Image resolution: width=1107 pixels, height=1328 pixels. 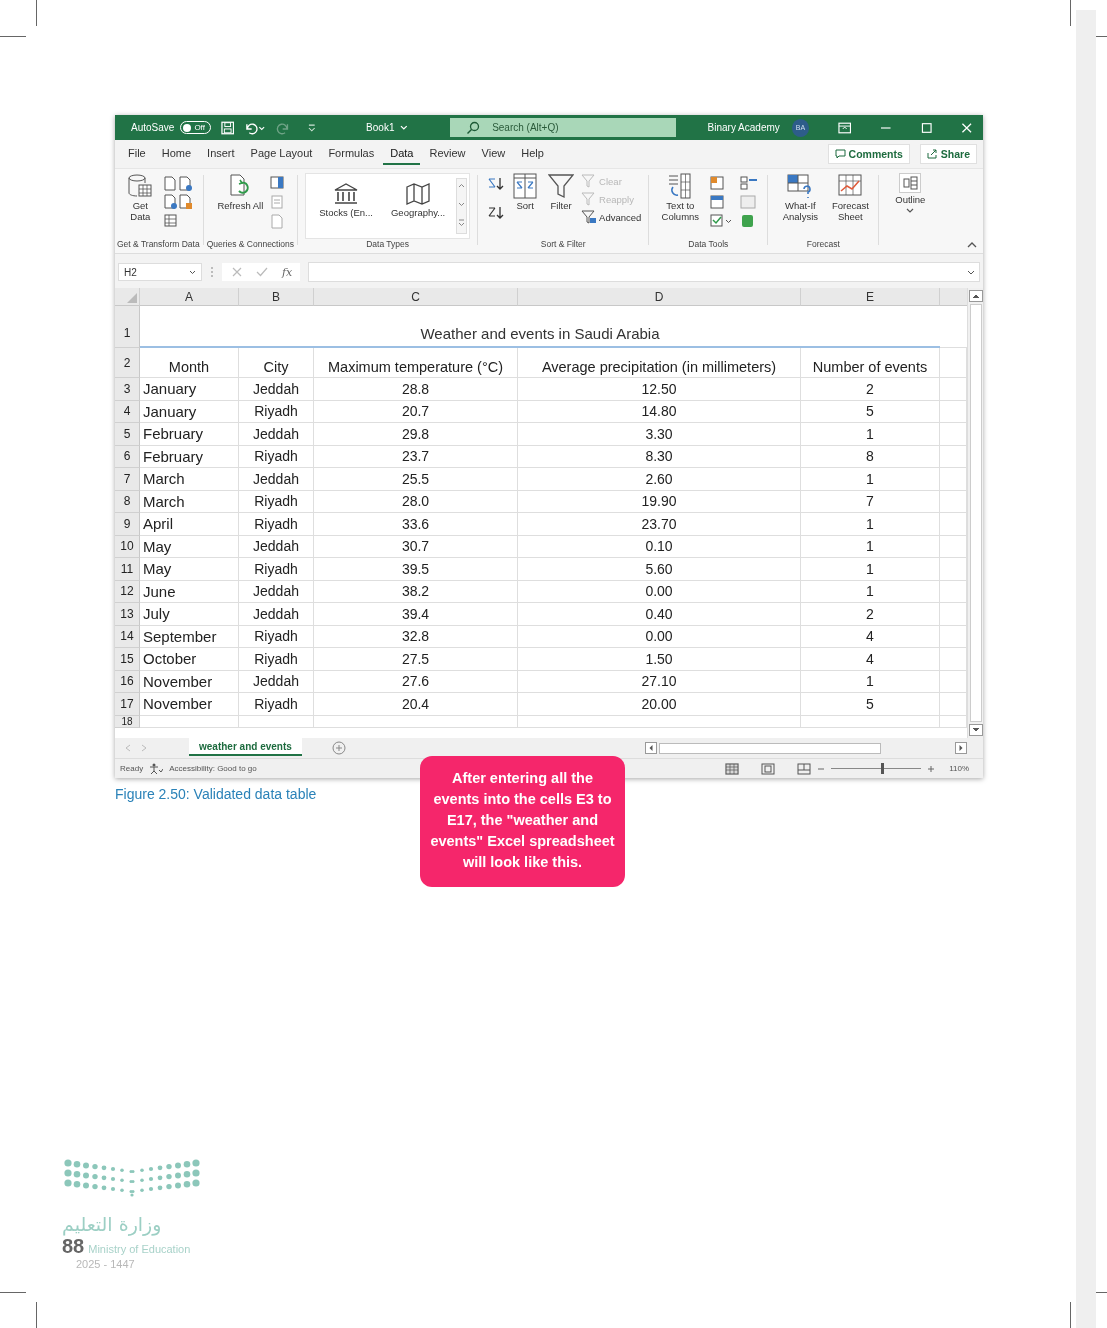 I want to click on comments-button: Comments, so click(x=868, y=154).